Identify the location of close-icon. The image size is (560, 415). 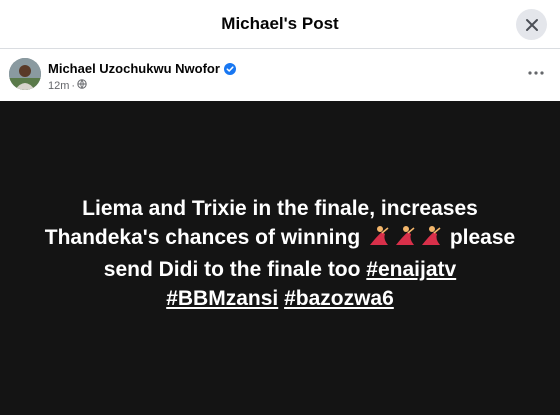
(531, 24).